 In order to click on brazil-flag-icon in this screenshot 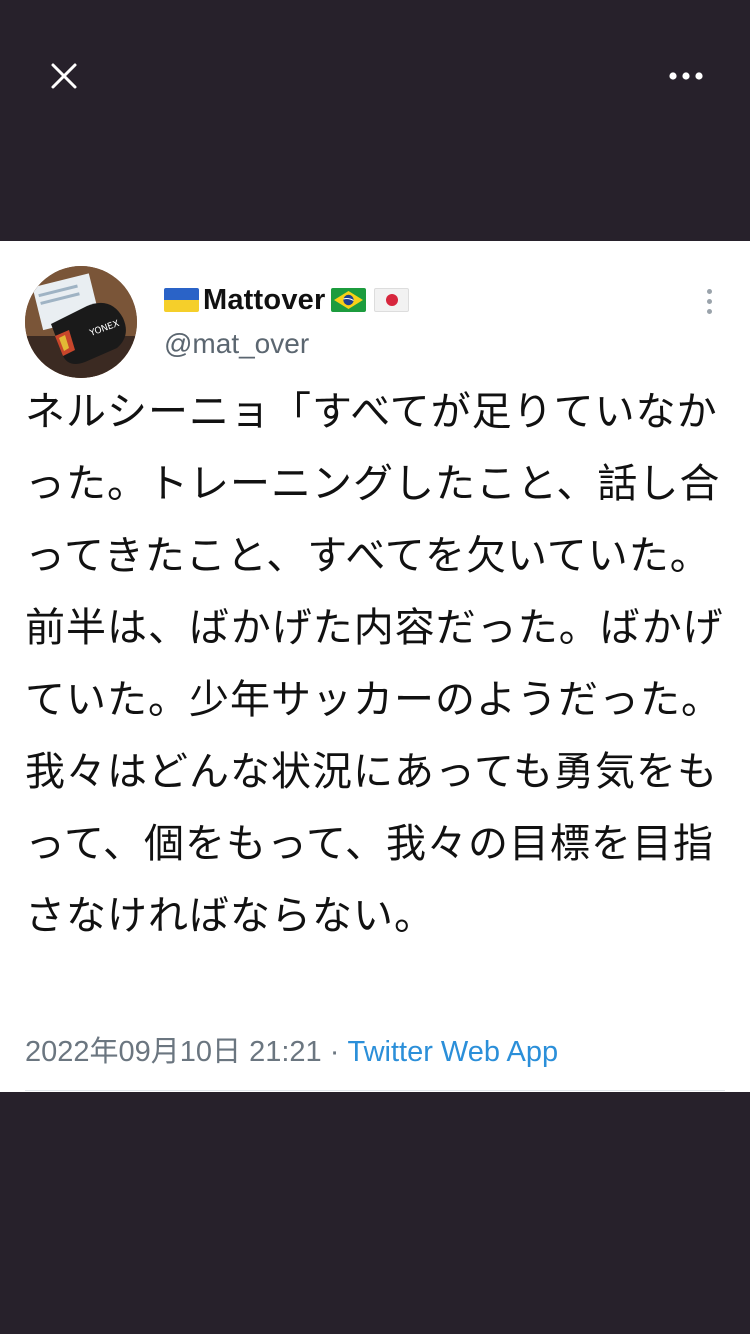, I will do `click(349, 300)`.